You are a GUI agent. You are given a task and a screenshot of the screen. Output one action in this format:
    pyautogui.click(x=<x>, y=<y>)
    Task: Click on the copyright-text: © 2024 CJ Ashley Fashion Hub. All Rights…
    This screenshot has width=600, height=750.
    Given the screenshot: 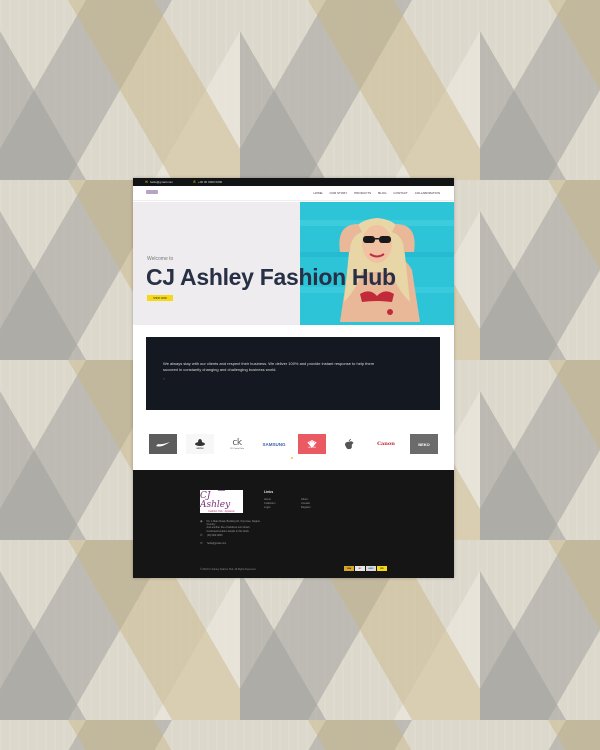 What is the action you would take?
    pyautogui.click(x=228, y=569)
    